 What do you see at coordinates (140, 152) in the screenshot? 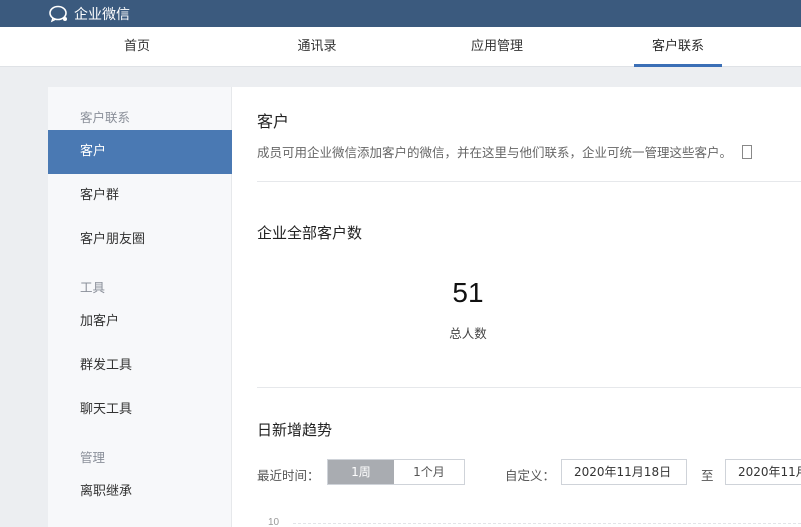
I see `sidebar-item-customers: 客户` at bounding box center [140, 152].